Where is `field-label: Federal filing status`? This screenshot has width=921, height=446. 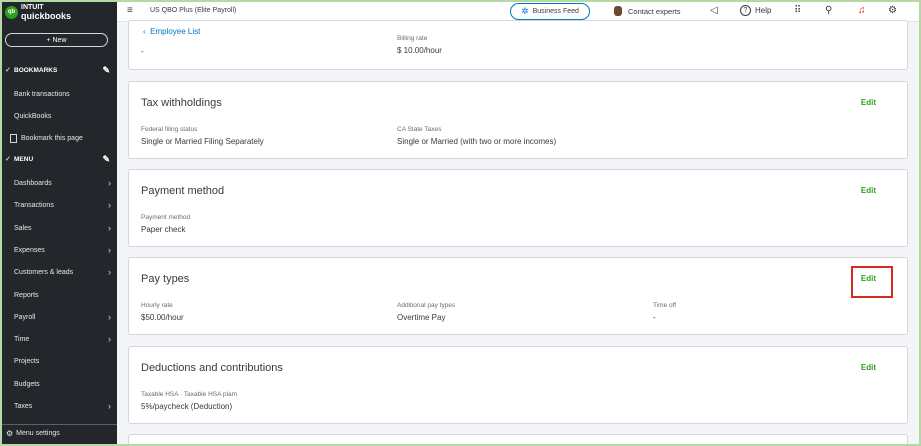
field-label: Federal filing status is located at coordinates (169, 129).